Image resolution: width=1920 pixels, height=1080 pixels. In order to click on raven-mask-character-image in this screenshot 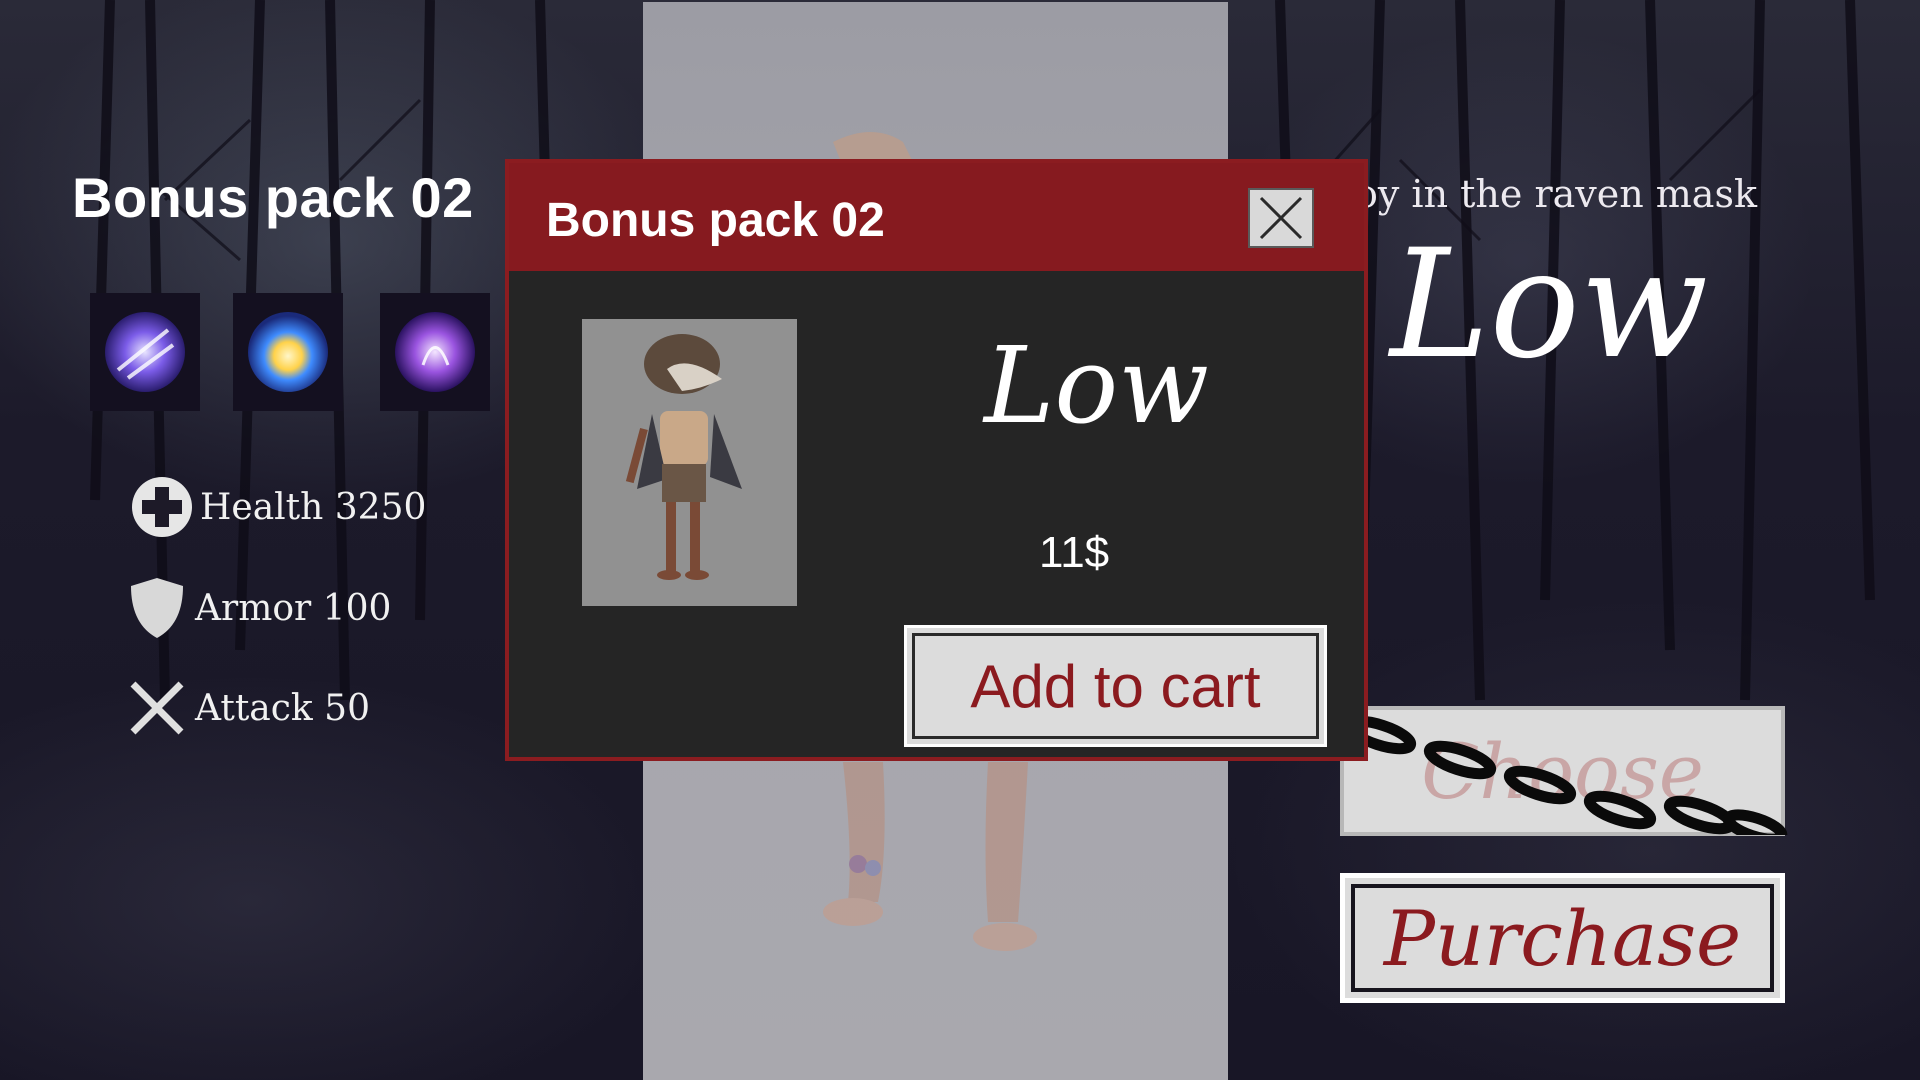, I will do `click(689, 462)`.